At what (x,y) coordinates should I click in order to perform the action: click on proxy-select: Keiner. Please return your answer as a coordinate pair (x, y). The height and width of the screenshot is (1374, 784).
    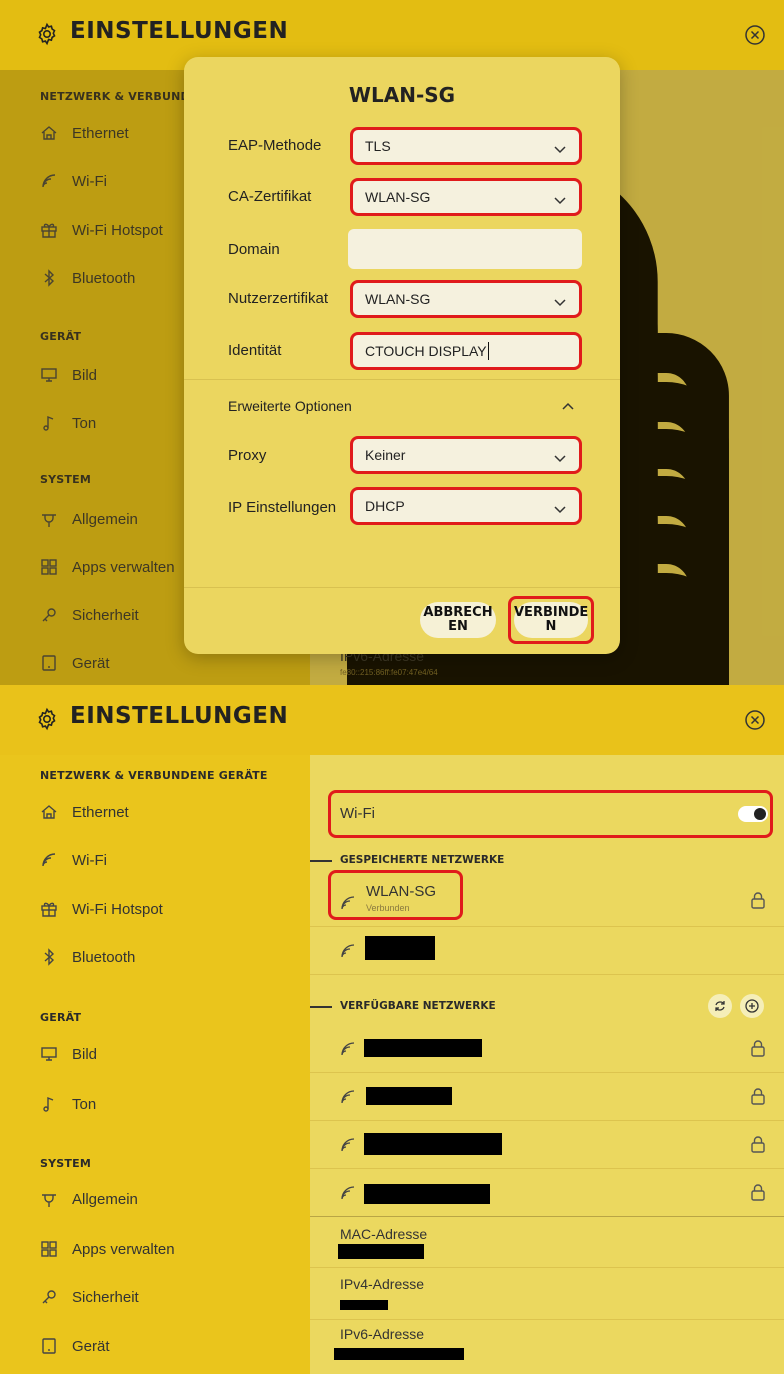
    Looking at the image, I should click on (466, 455).